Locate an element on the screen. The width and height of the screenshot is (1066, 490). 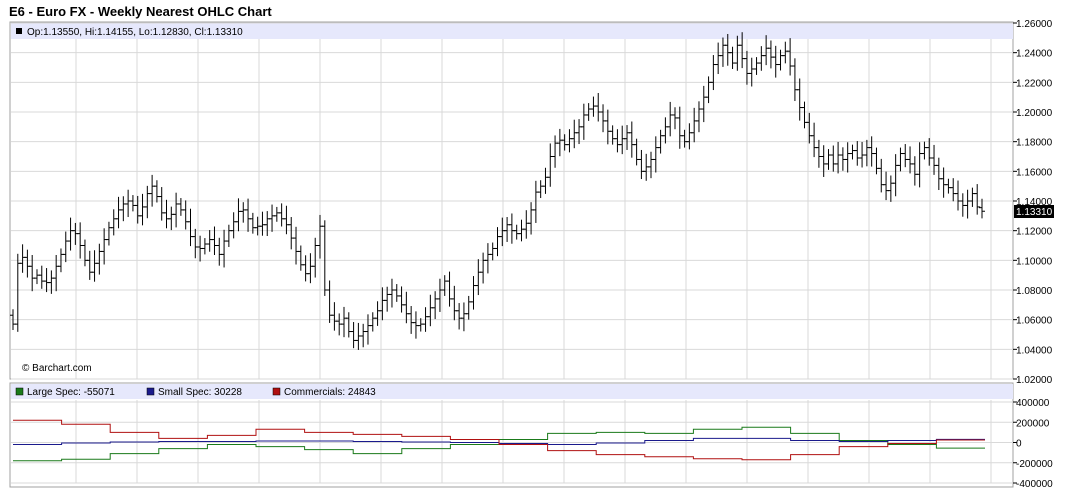
cot-tick-label: 200000 is located at coordinates (1033, 423).